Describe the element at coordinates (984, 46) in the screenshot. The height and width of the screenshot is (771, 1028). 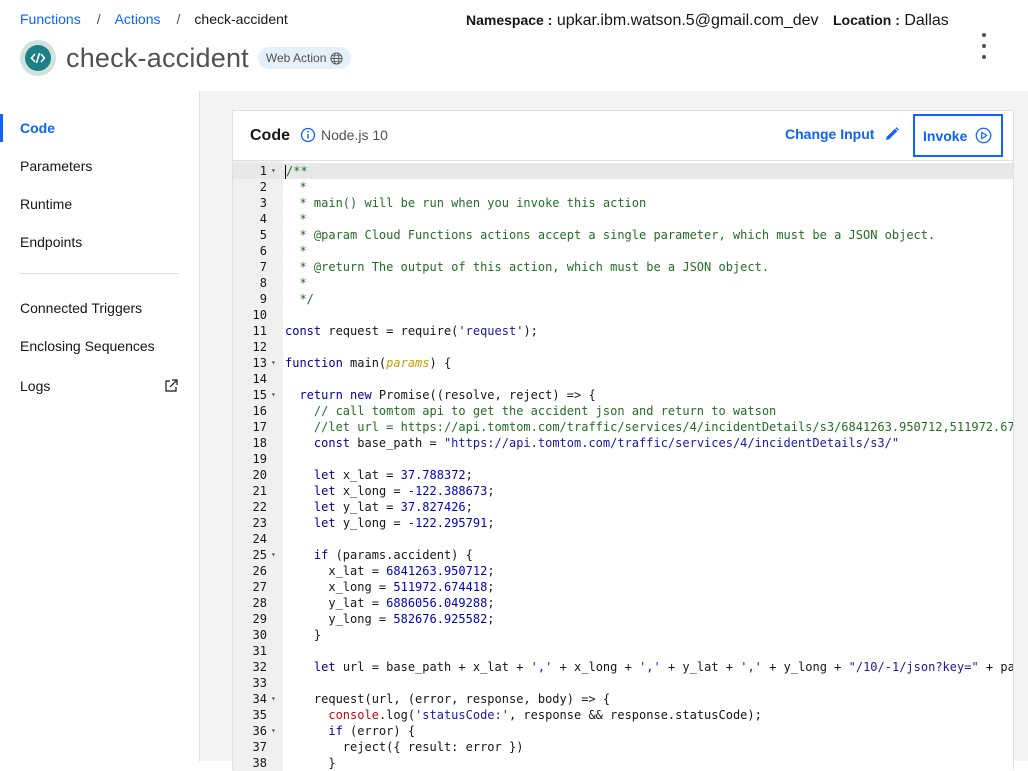
I see `overflow-menu-icon` at that location.